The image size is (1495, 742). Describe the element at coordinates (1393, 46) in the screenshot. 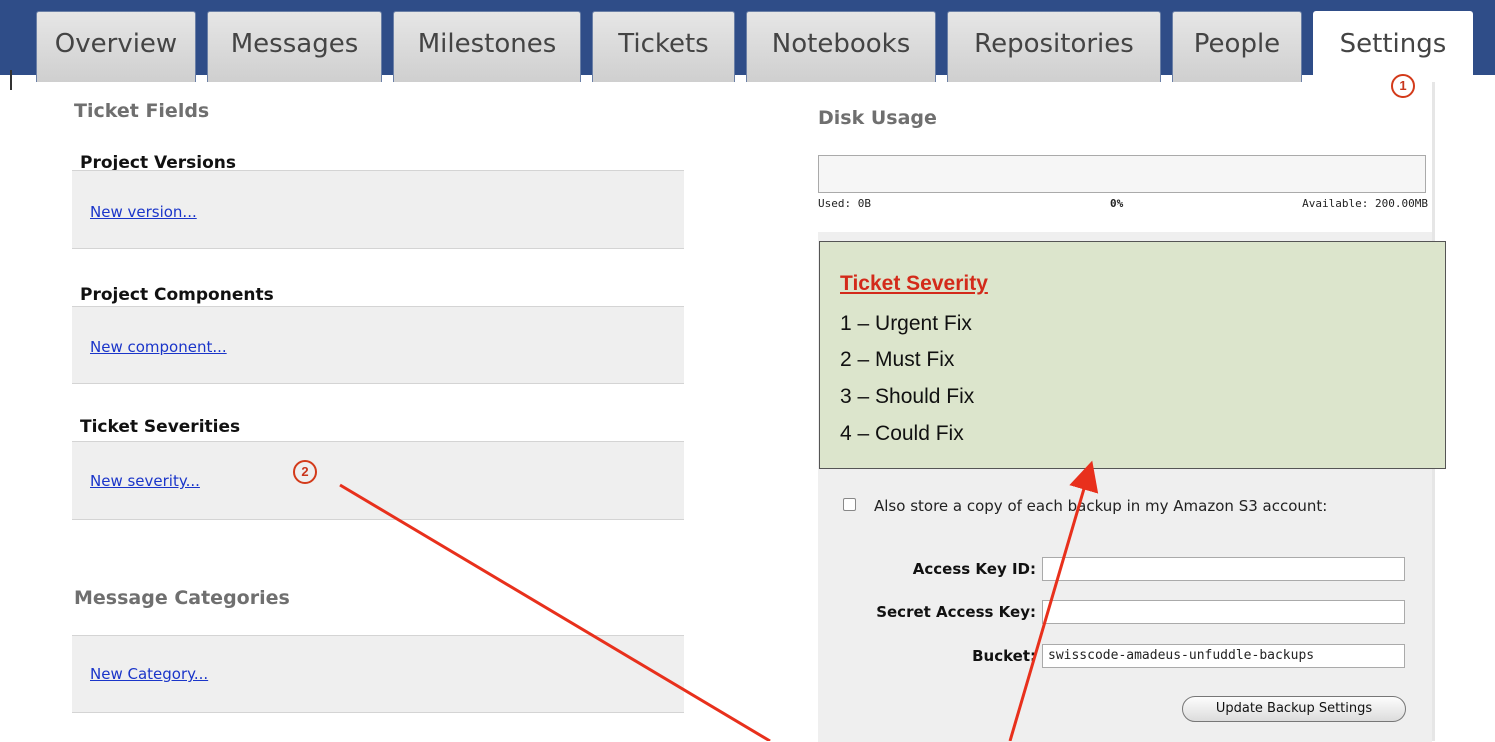

I see `tab-settings: Settings` at that location.